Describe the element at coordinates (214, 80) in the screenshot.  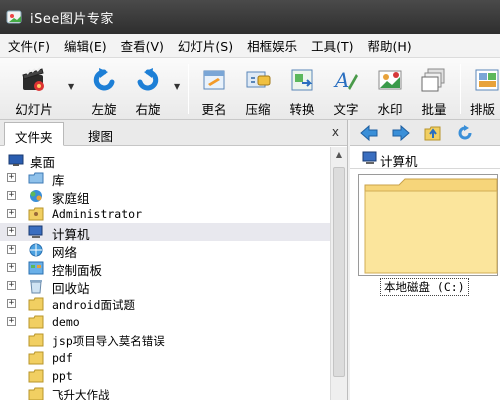
I see `rename-icon` at that location.